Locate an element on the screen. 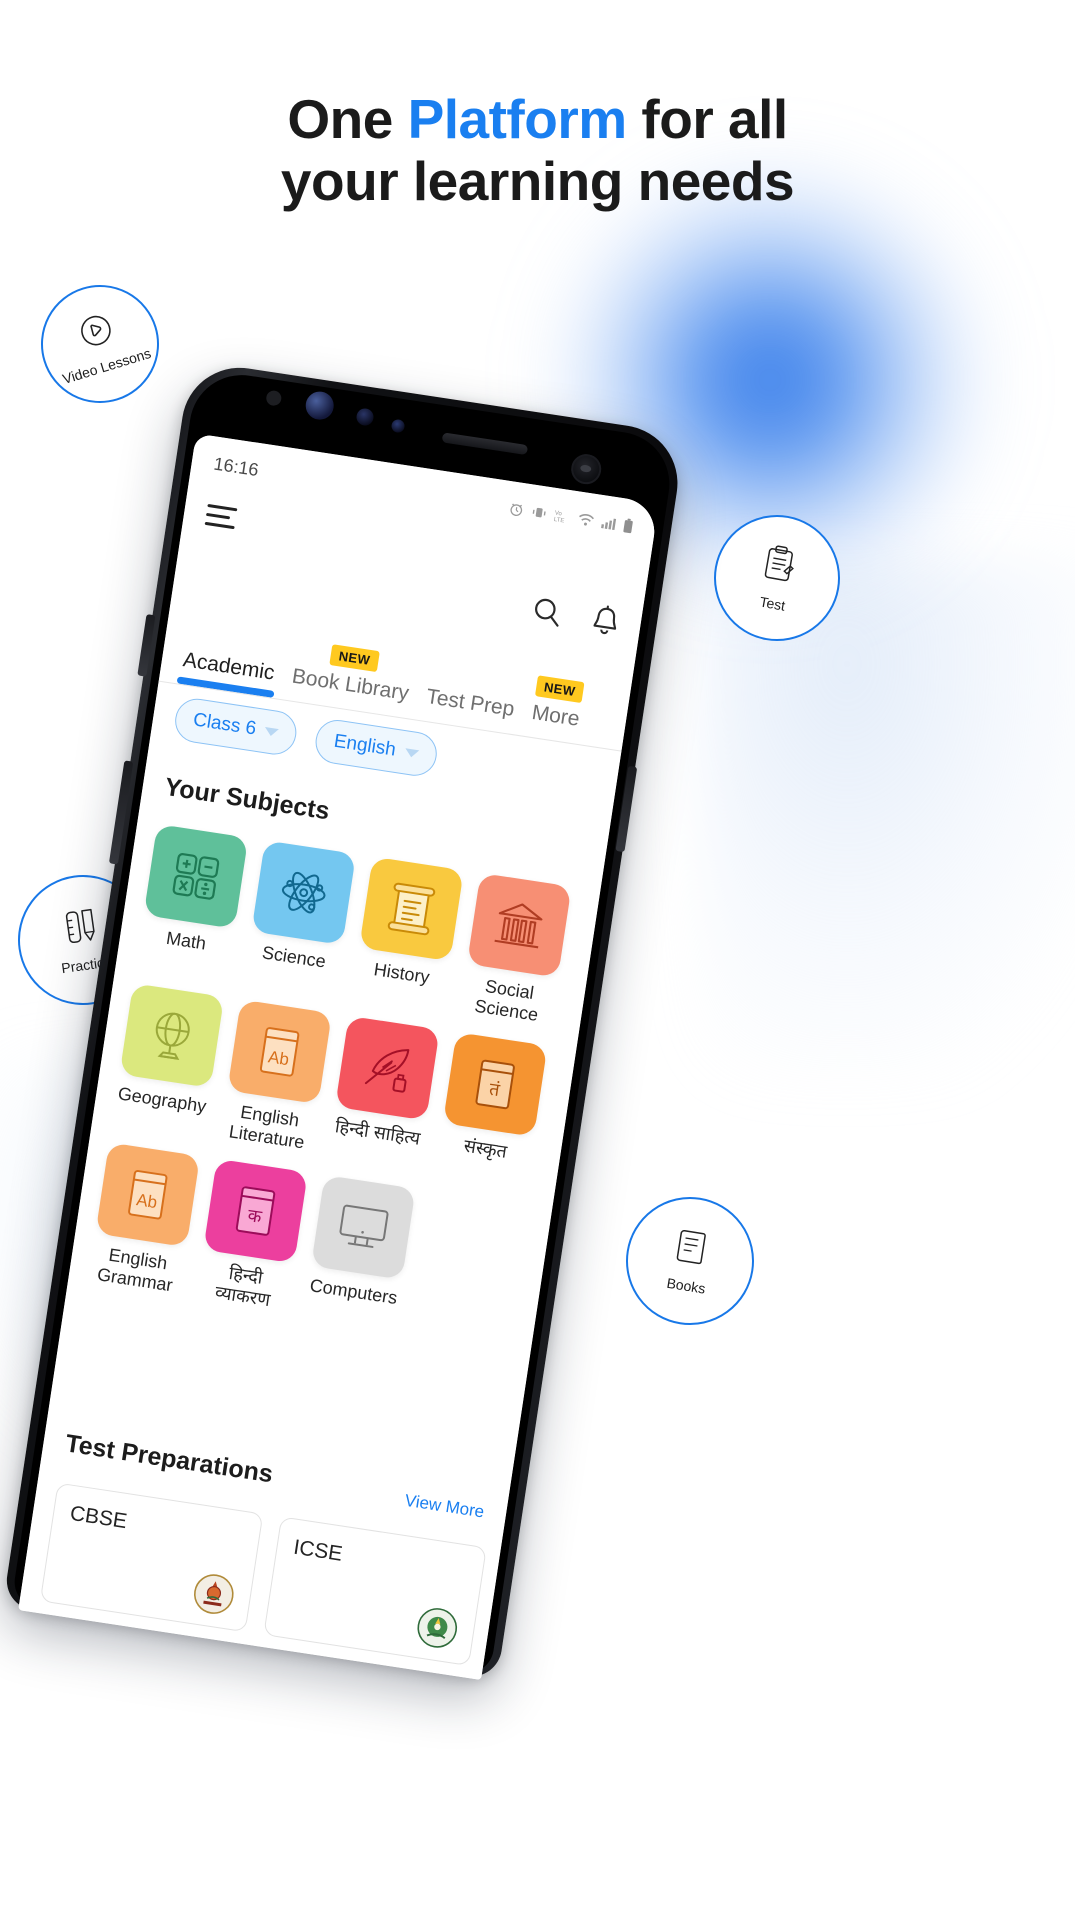 This screenshot has height=1920, width=1075. test-prep-card-cbse: CBSE is located at coordinates (151, 1557).